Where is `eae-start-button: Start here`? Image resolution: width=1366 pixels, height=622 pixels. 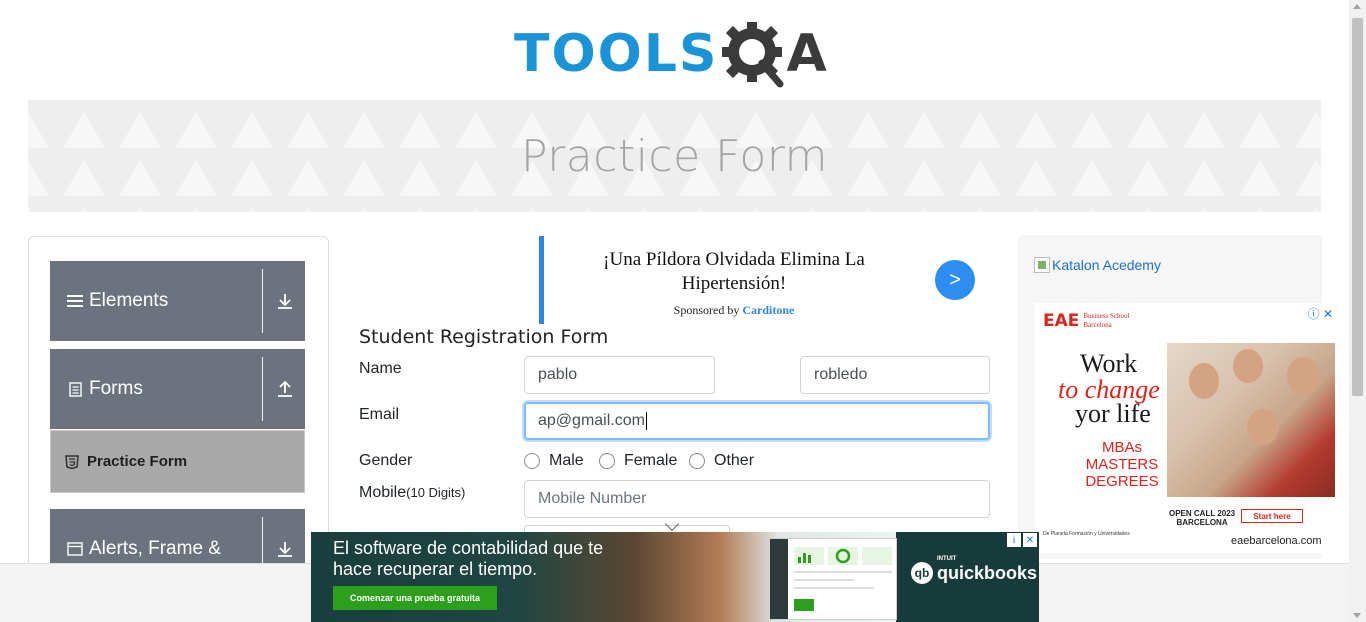 eae-start-button: Start here is located at coordinates (1272, 516).